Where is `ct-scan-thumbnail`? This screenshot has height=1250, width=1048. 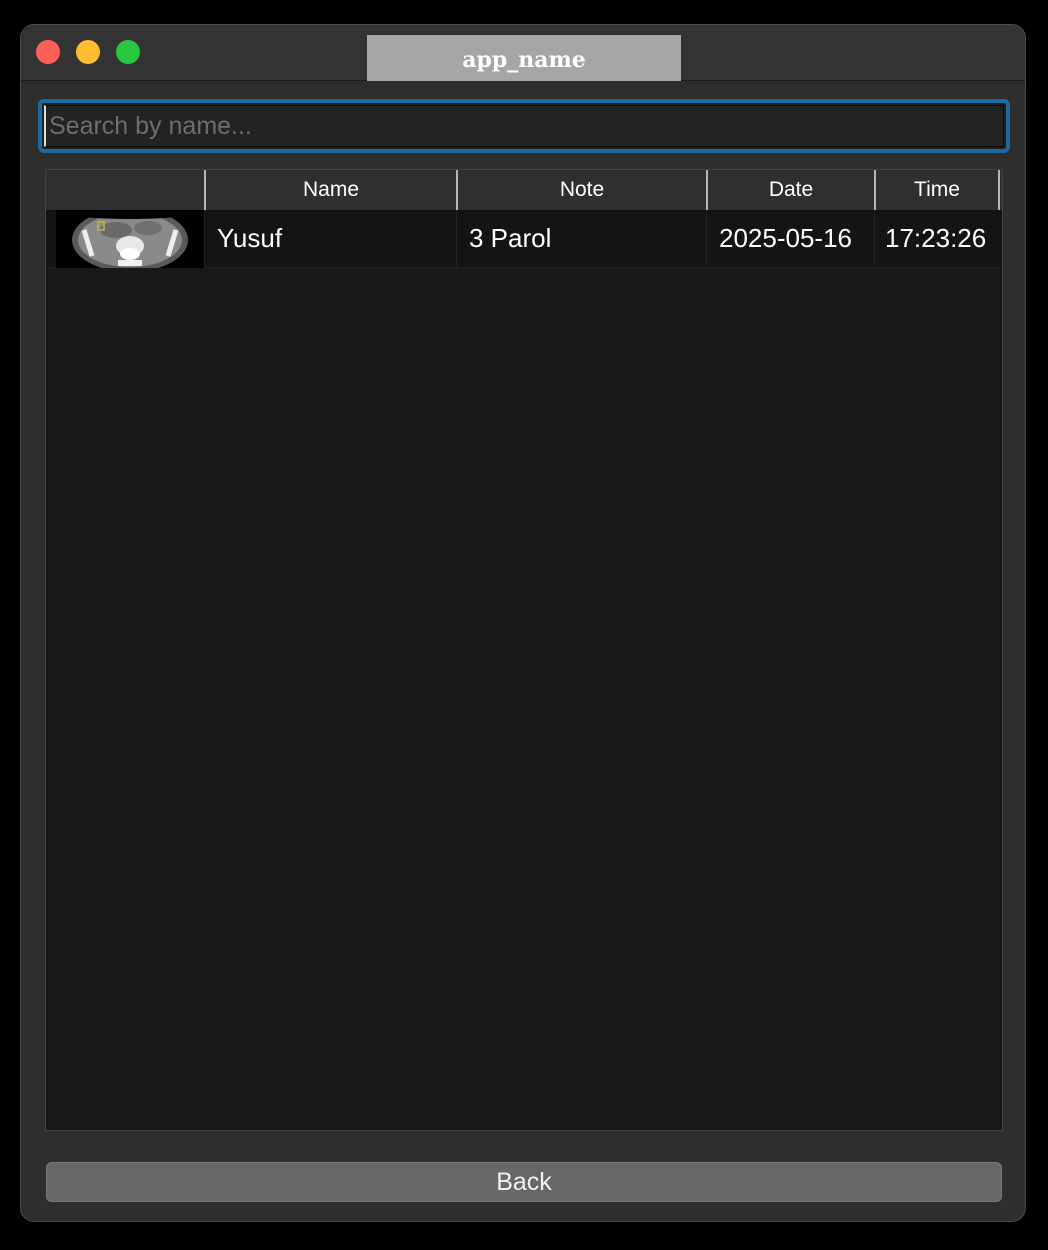
ct-scan-thumbnail is located at coordinates (130, 239).